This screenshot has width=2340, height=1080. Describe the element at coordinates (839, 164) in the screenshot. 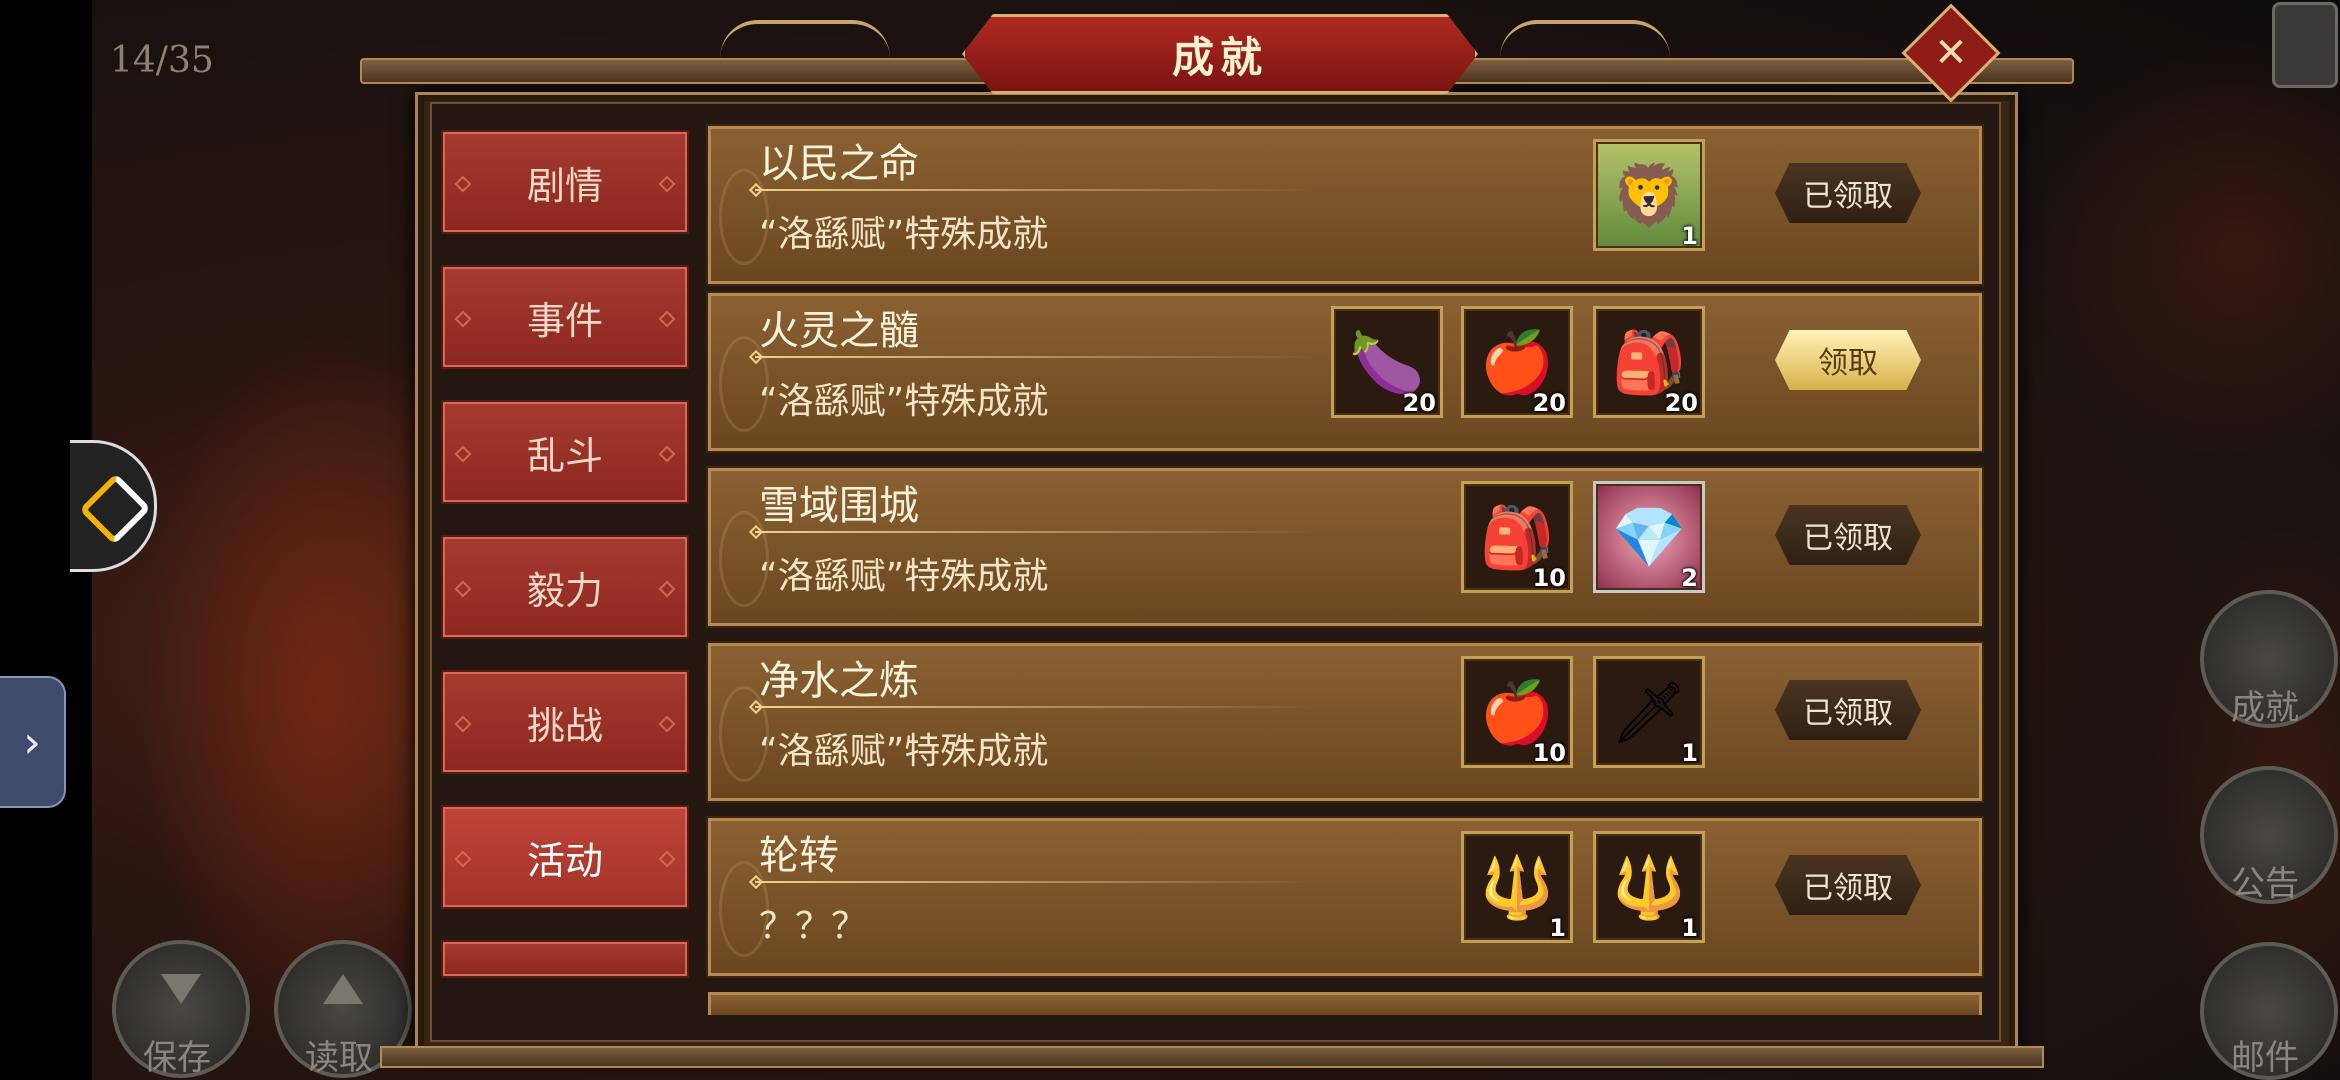

I see `achievement-title: 以民之命` at that location.